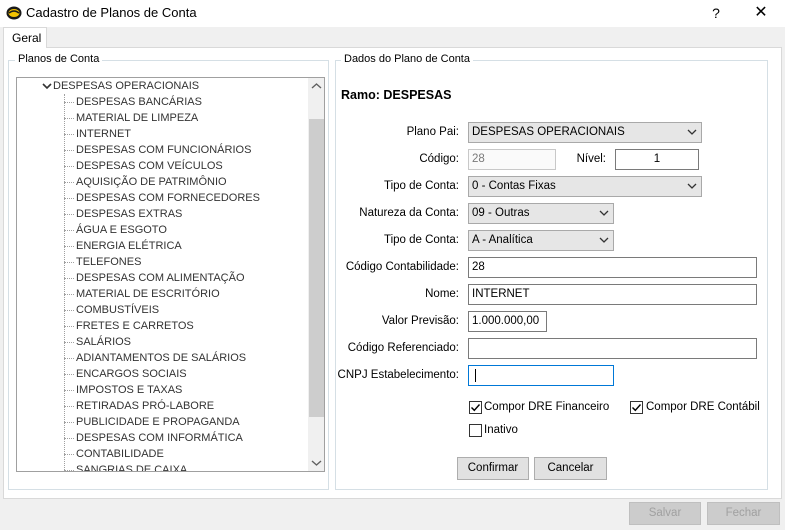 The width and height of the screenshot is (785, 530). Describe the element at coordinates (25, 37) in the screenshot. I see `tab-geral: Geral` at that location.